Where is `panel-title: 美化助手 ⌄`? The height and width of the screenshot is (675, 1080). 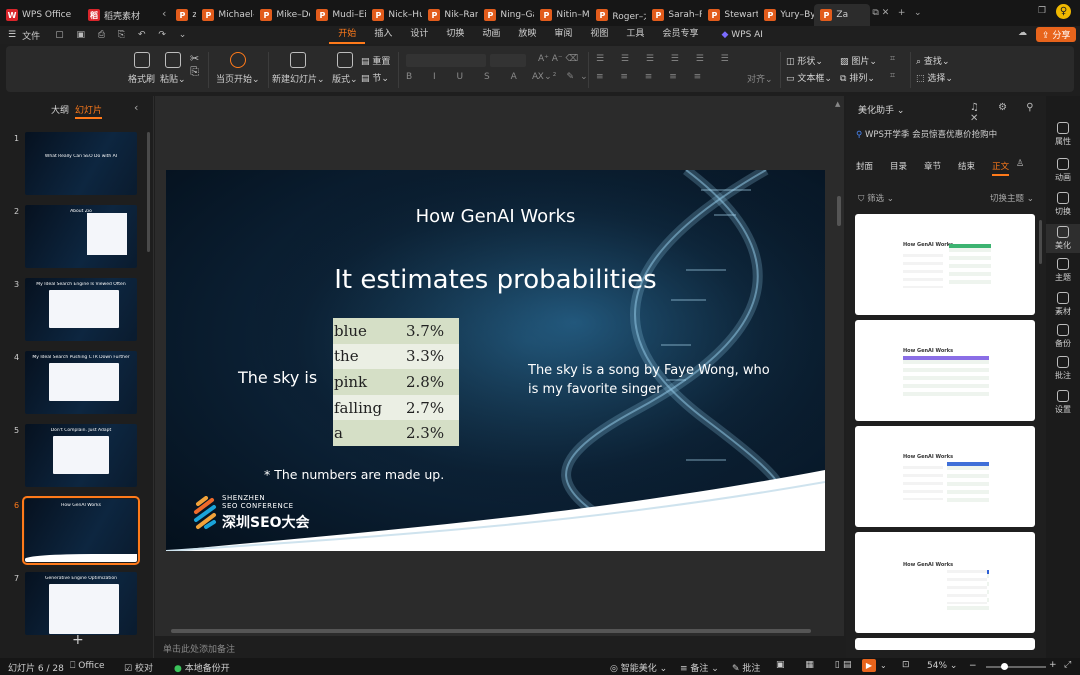 panel-title: 美化助手 ⌄ is located at coordinates (881, 109).